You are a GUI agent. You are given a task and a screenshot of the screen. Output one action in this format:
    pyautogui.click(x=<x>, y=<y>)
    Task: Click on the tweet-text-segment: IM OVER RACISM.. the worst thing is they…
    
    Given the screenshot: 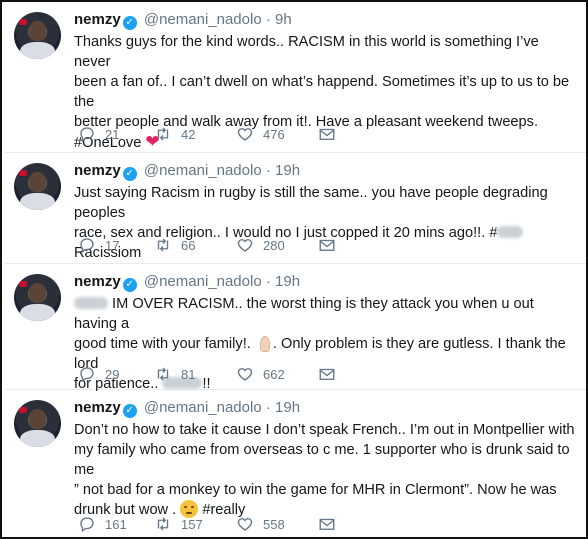 What is the action you would take?
    pyautogui.click(x=304, y=314)
    